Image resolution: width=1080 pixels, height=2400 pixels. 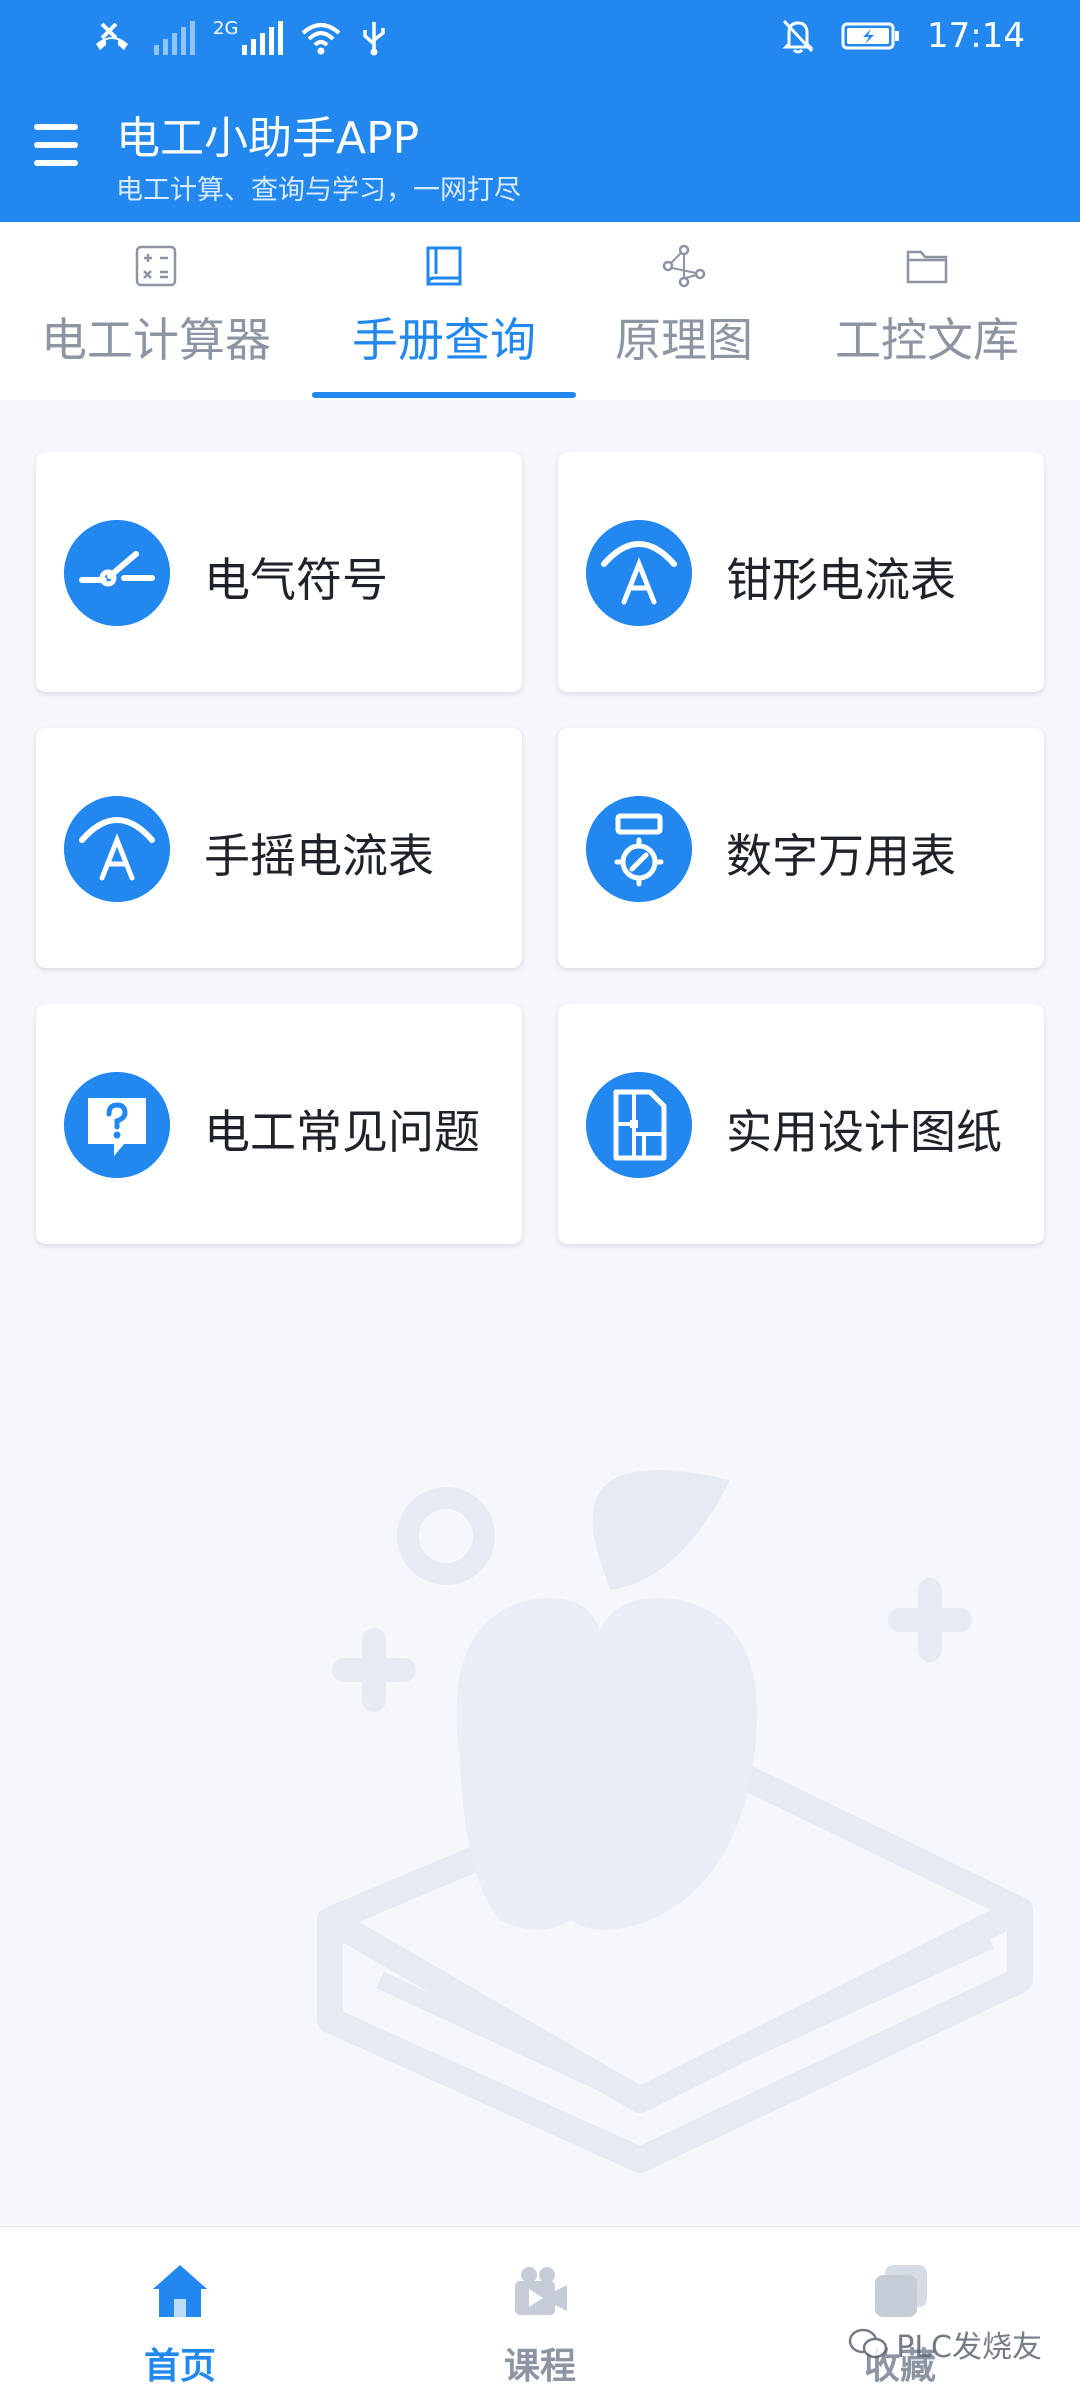 I want to click on card-hand-ammeter: 手摇电流表, so click(x=279, y=848).